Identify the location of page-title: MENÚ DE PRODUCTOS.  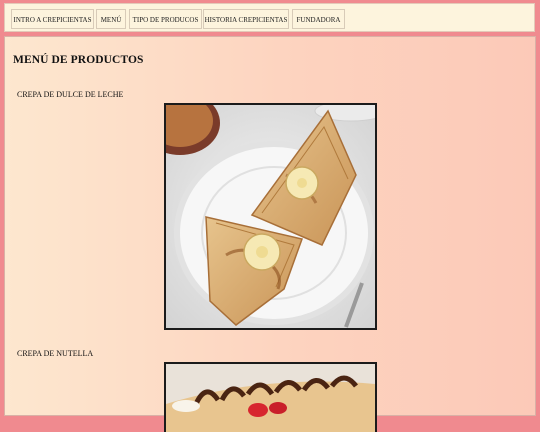
(78, 60).